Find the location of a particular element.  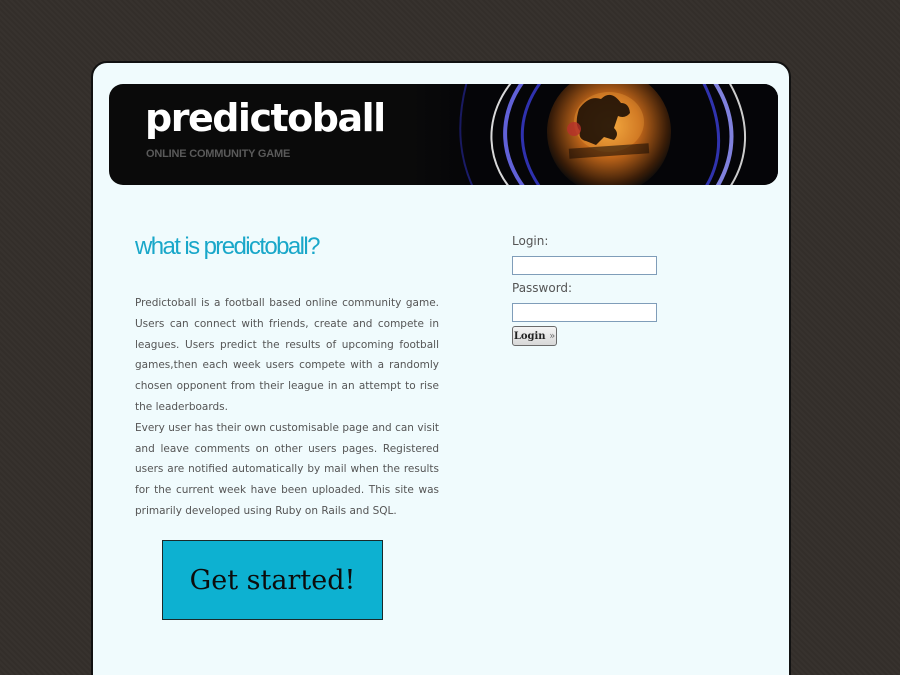

section-heading: what is predictoball? is located at coordinates (227, 246).